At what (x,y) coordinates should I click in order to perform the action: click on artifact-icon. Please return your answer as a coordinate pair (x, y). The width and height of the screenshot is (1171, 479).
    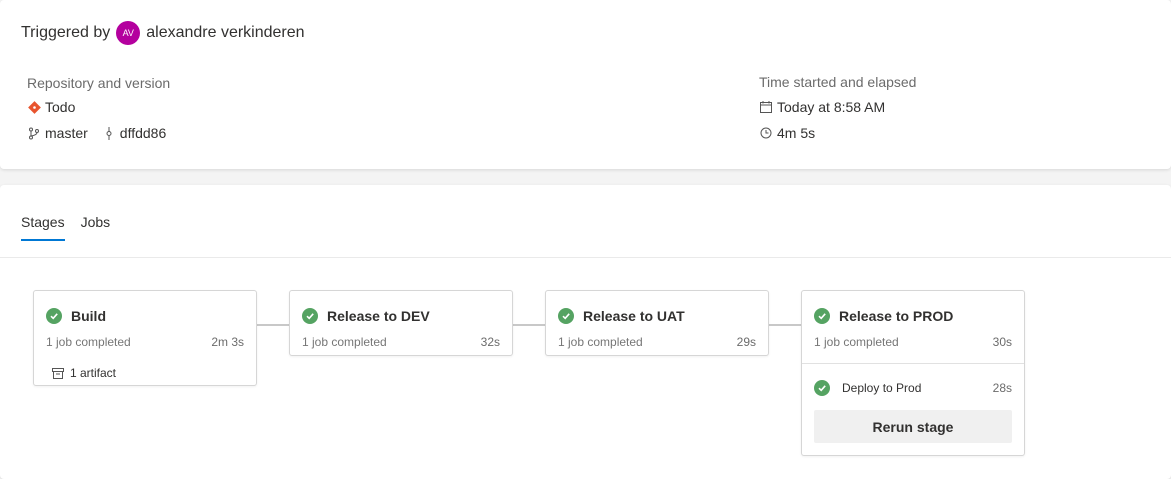
    Looking at the image, I should click on (58, 373).